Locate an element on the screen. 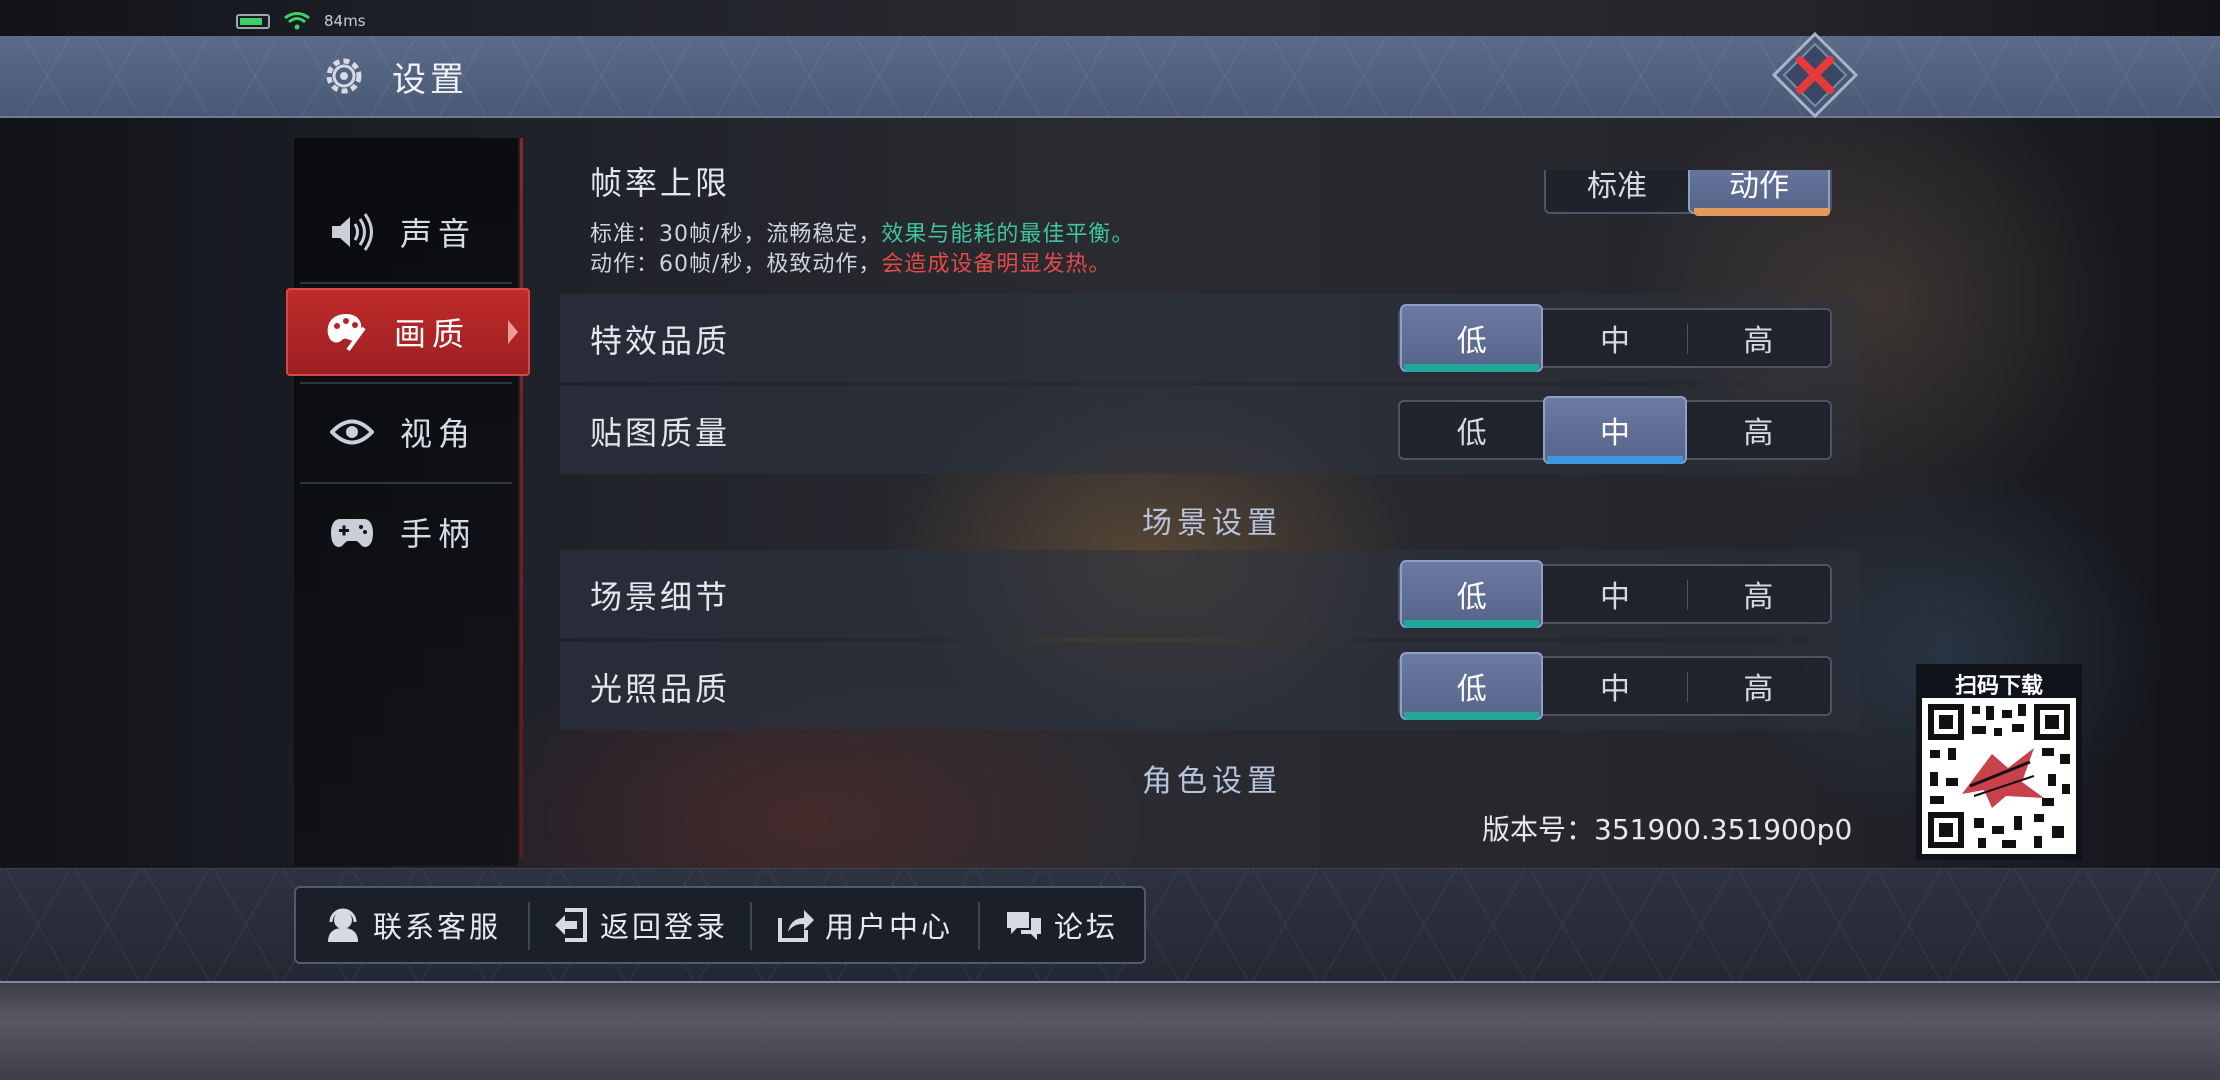  wifi-icon is located at coordinates (297, 21).